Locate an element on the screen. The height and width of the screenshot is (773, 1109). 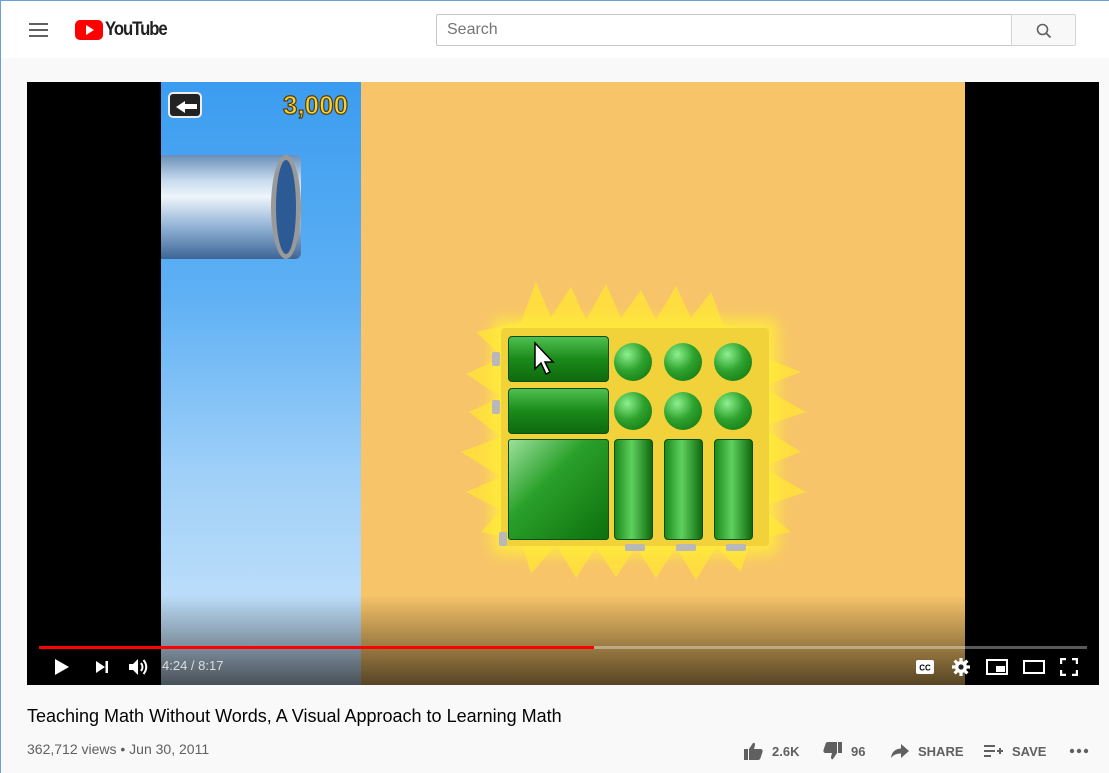
progress-bar is located at coordinates (563, 647).